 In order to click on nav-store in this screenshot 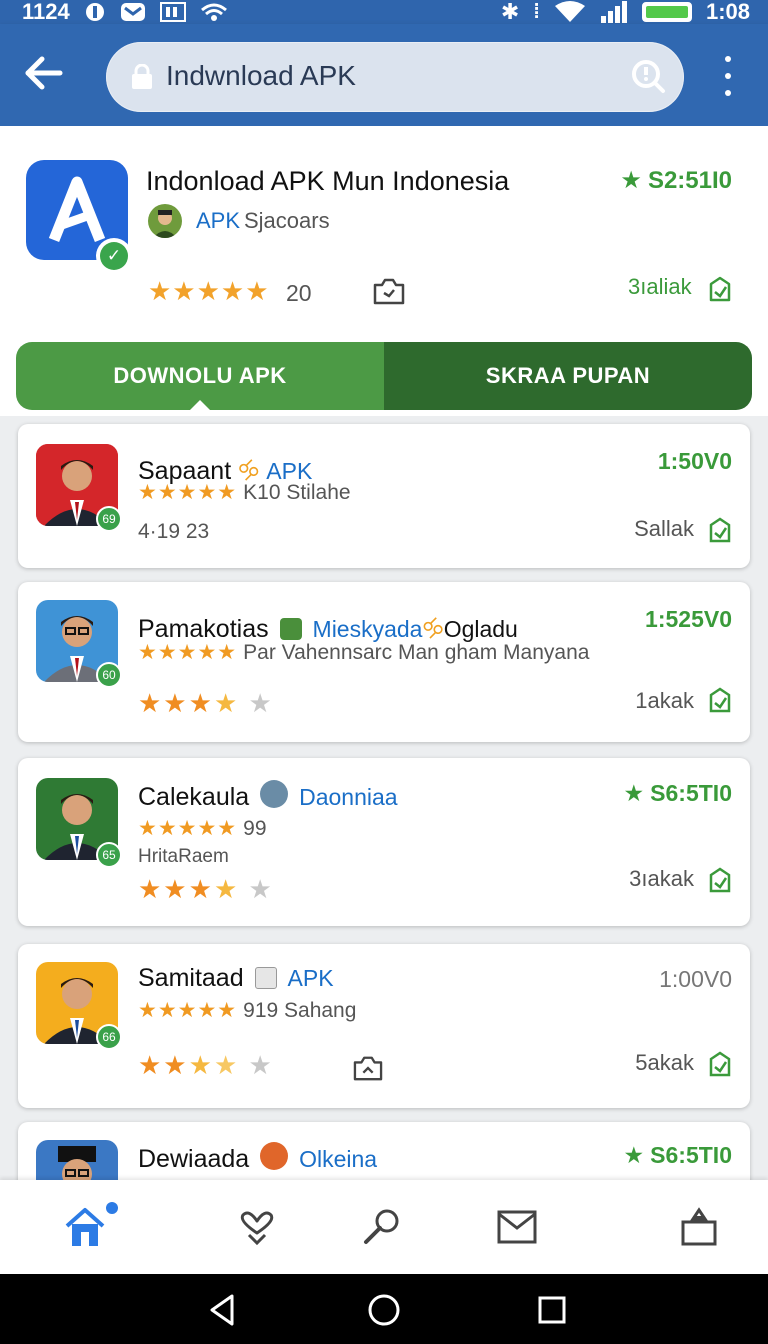, I will do `click(699, 1227)`.